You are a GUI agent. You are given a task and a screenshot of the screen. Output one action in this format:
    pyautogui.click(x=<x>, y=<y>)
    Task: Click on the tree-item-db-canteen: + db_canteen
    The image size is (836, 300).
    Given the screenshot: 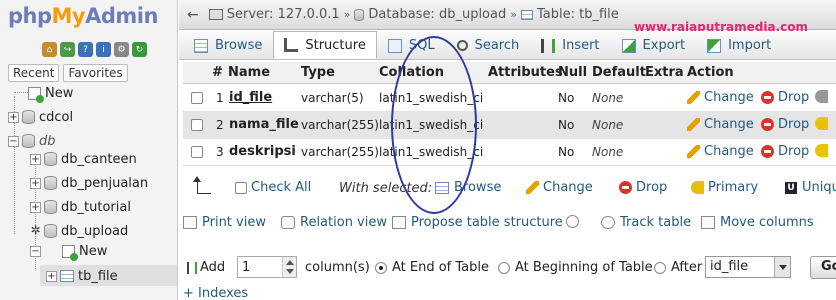 What is the action you would take?
    pyautogui.click(x=83, y=159)
    